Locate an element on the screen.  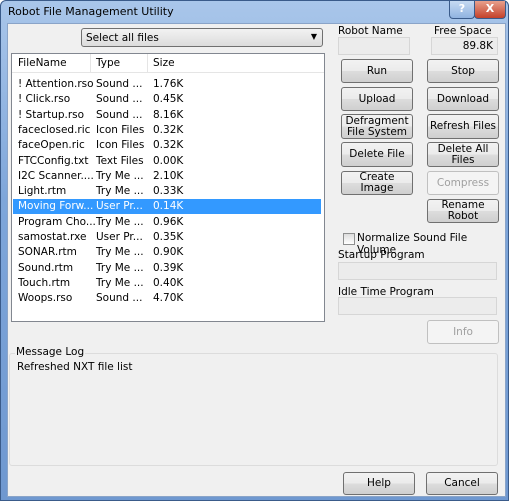
file-filename: Woops.rso is located at coordinates (45, 298).